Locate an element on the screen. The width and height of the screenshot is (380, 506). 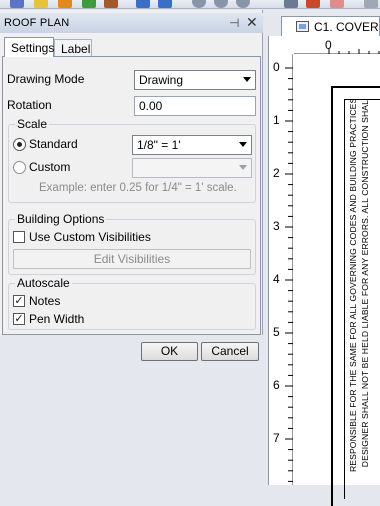
rotation-input: 0.00 is located at coordinates (195, 106).